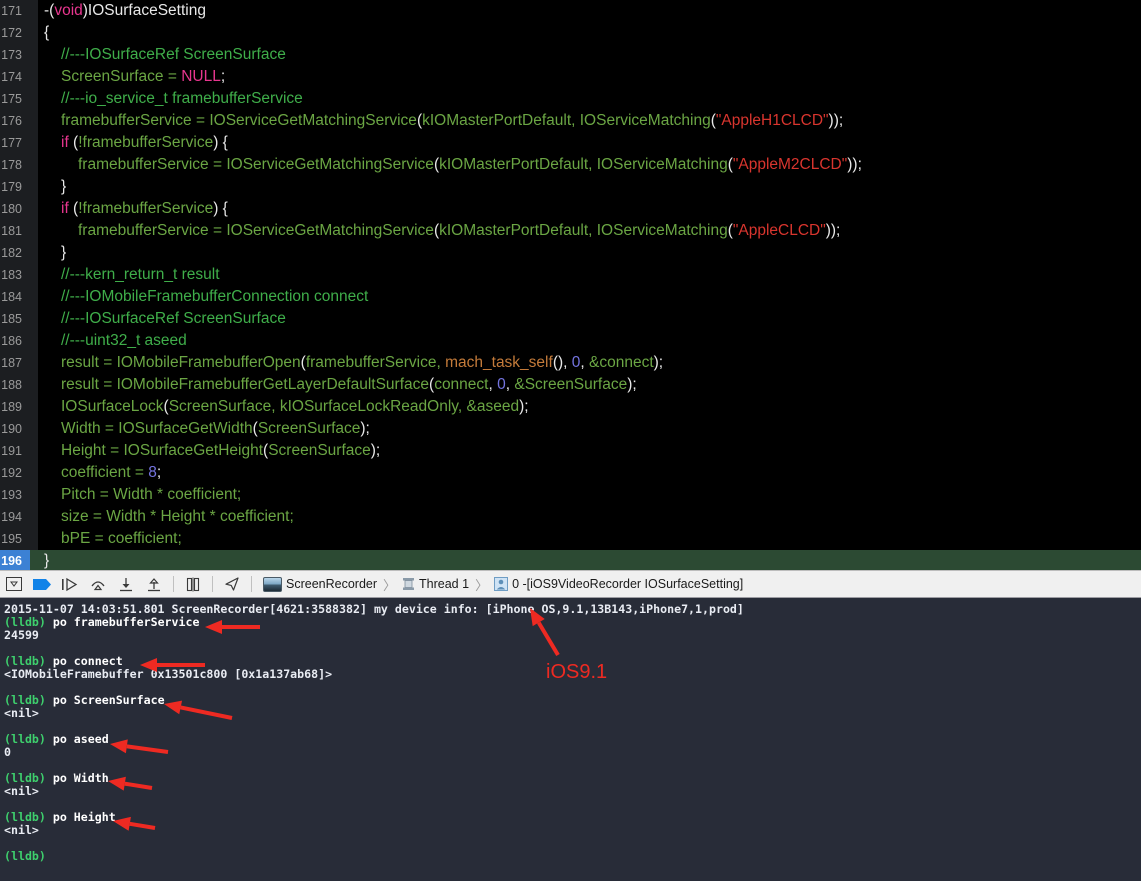 This screenshot has width=1141, height=881. I want to click on step-over-icon, so click(98, 585).